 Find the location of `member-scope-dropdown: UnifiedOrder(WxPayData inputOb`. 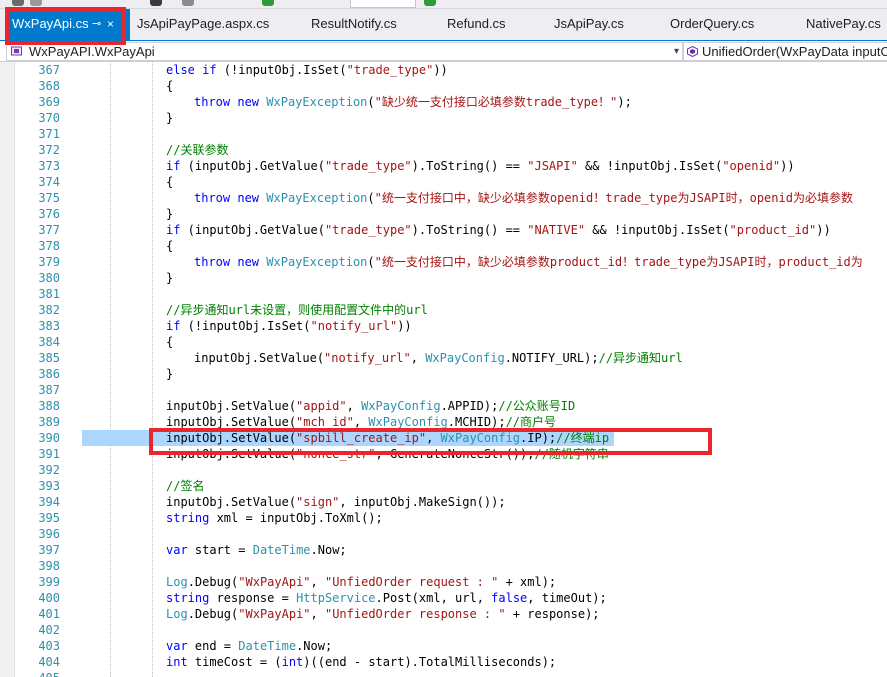

member-scope-dropdown: UnifiedOrder(WxPayData inputOb is located at coordinates (785, 51).